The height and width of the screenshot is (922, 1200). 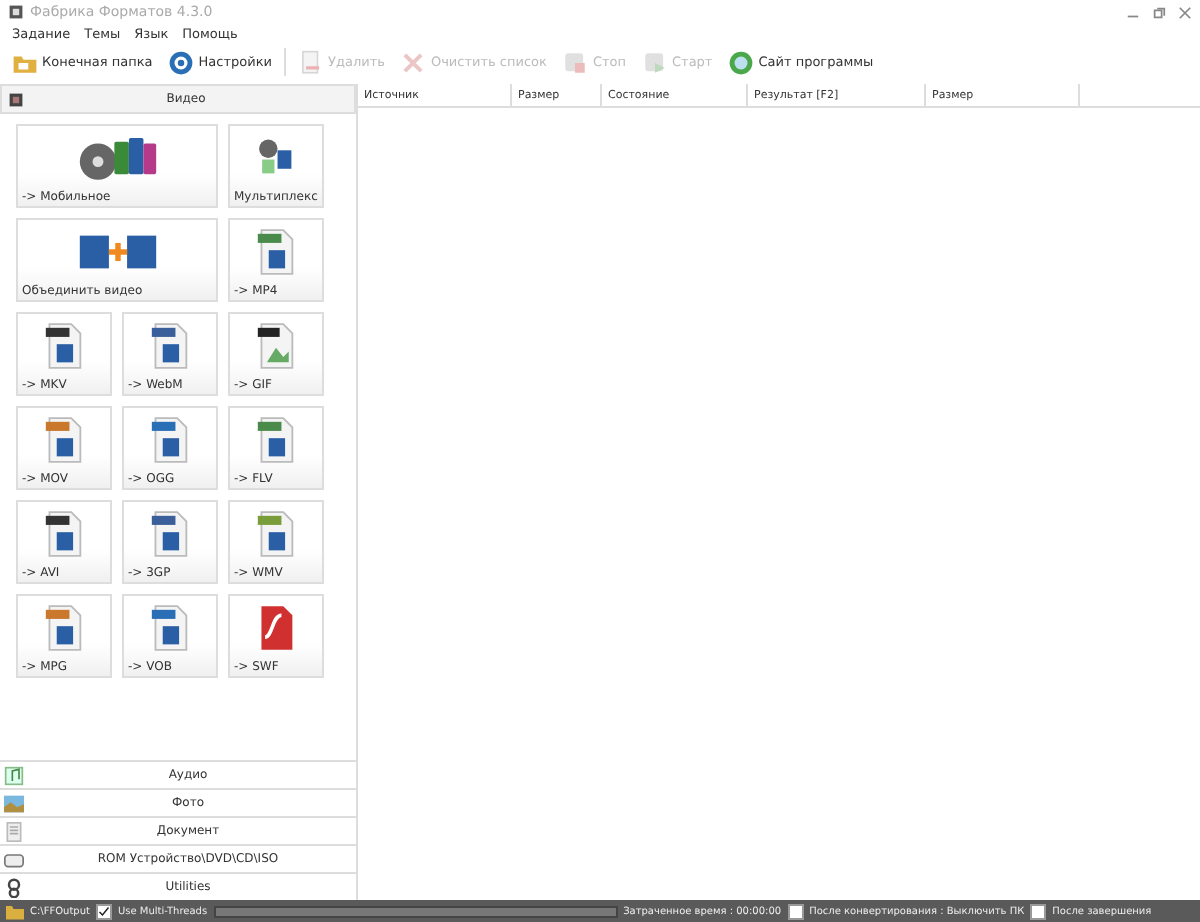 I want to click on stop-icon, so click(x=575, y=62).